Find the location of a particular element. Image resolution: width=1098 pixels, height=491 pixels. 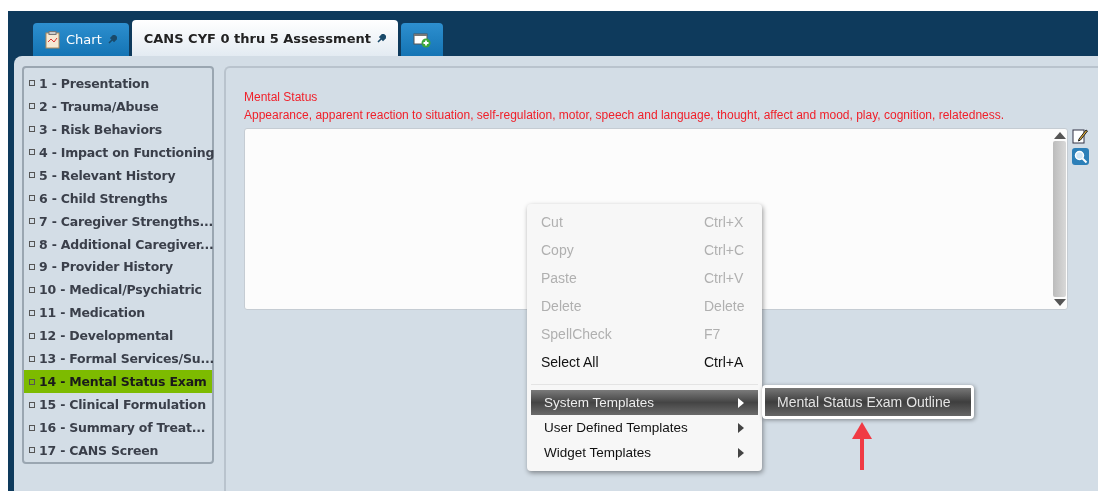

shortcut-label: Delete is located at coordinates (725, 306).